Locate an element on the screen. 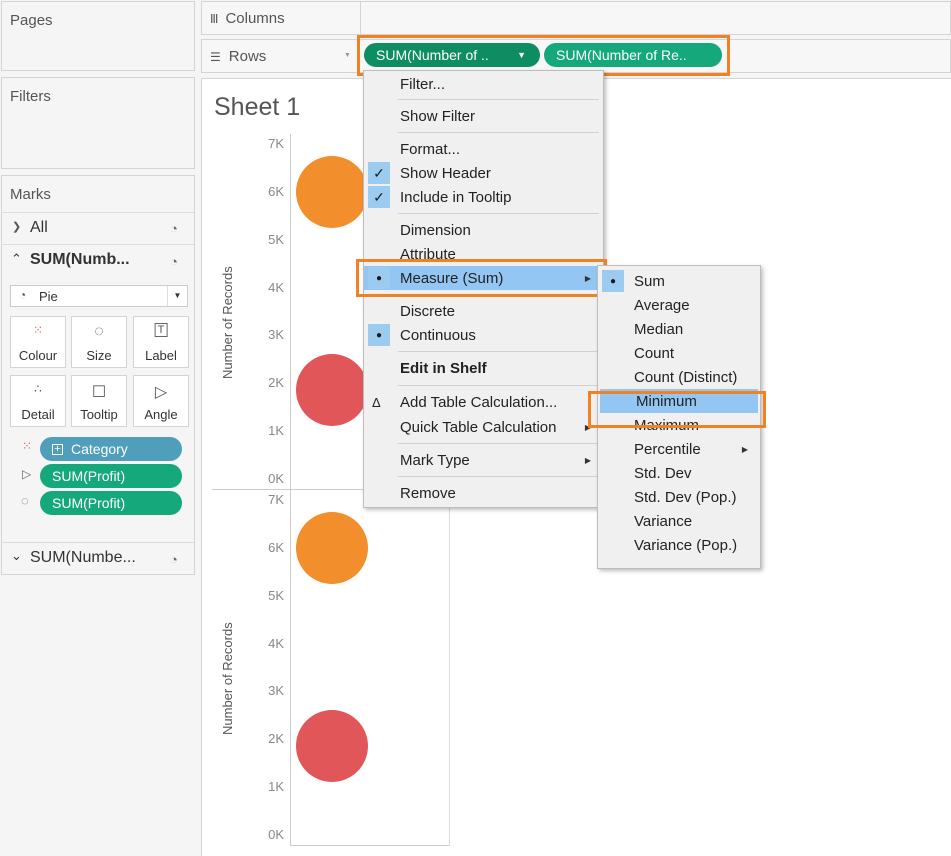  detail-label: Detail is located at coordinates (38, 414).